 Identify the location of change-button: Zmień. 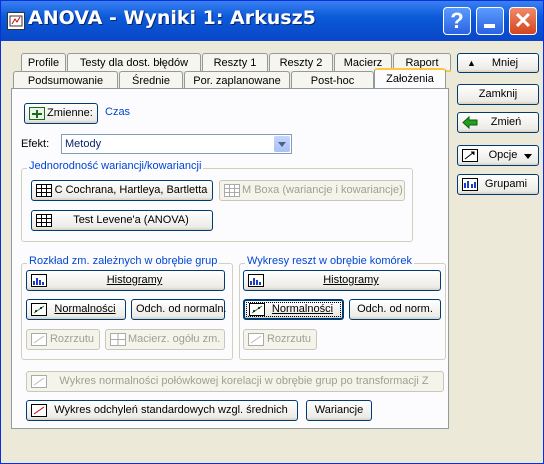
(498, 122).